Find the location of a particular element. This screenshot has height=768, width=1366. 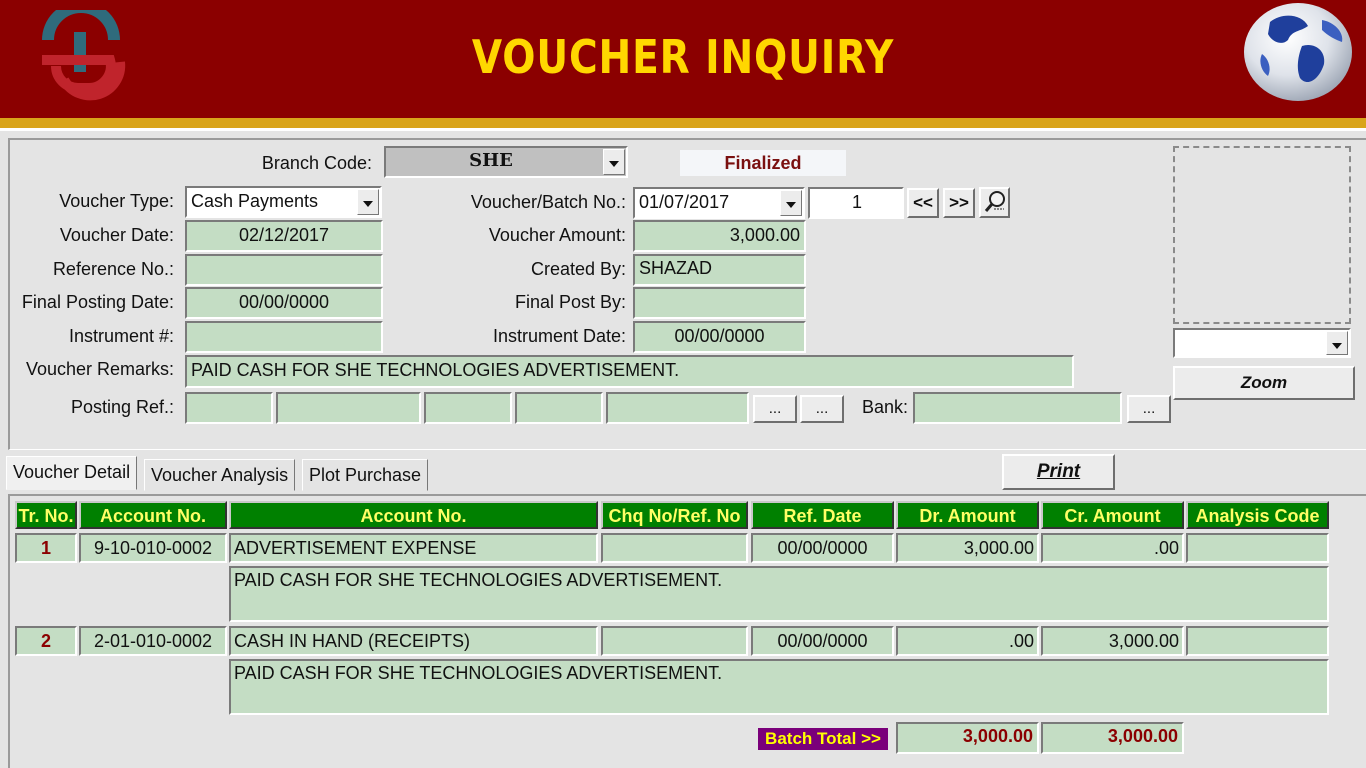

final-posting-date-label: Final Posting Date: is located at coordinates (97, 302).